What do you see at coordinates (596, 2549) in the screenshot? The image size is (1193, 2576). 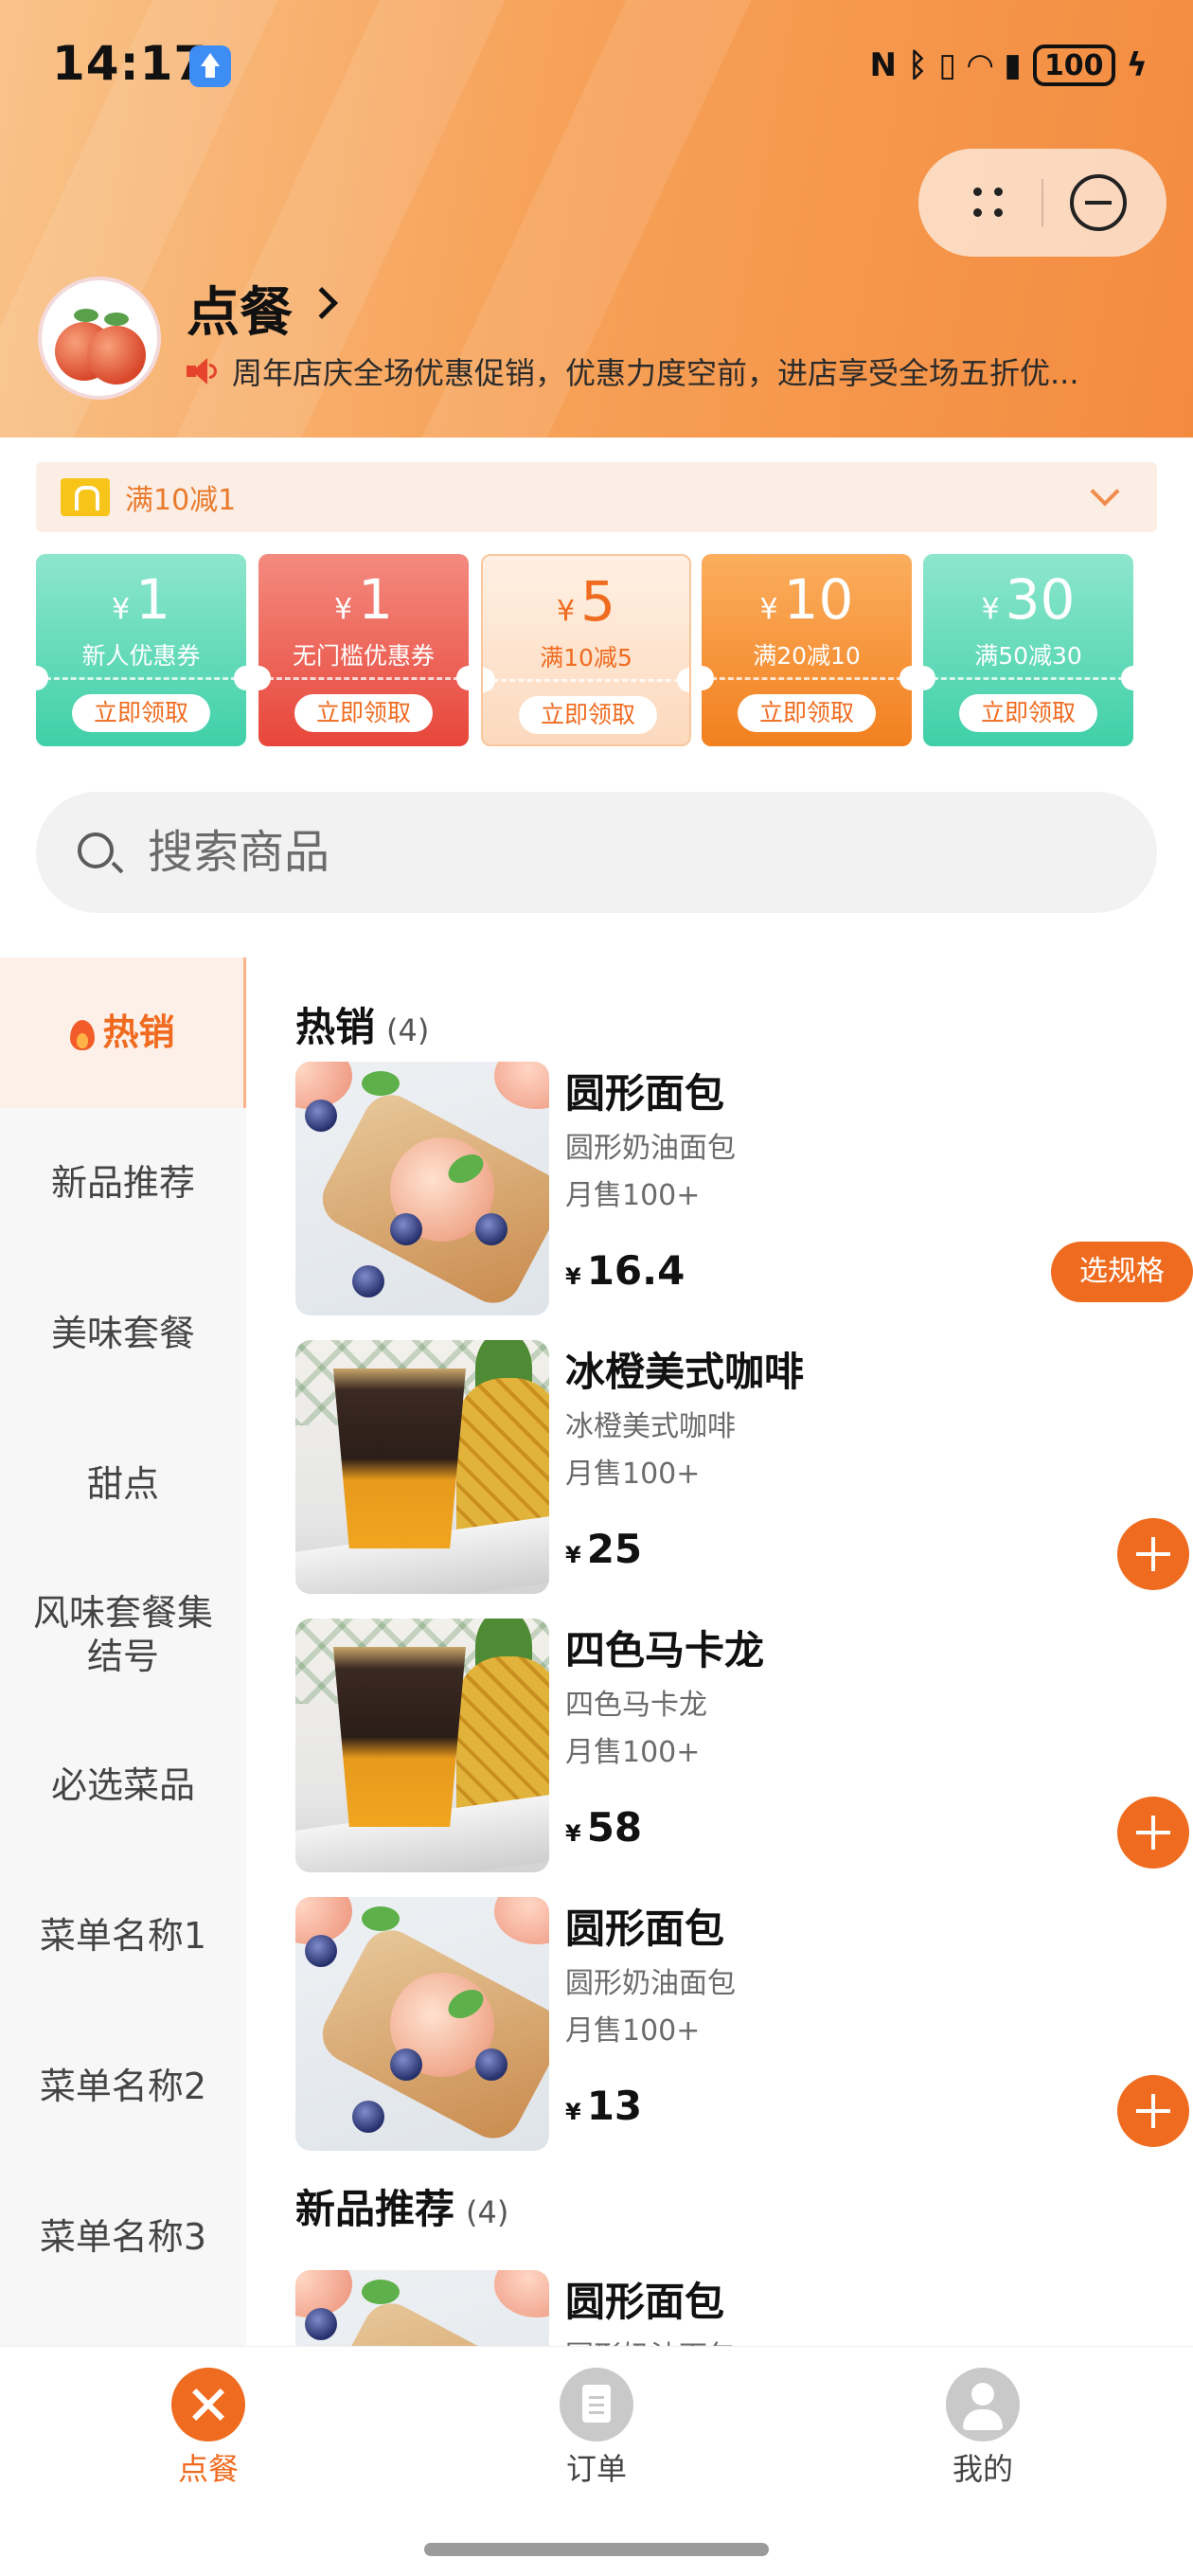 I see `home-indicator` at bounding box center [596, 2549].